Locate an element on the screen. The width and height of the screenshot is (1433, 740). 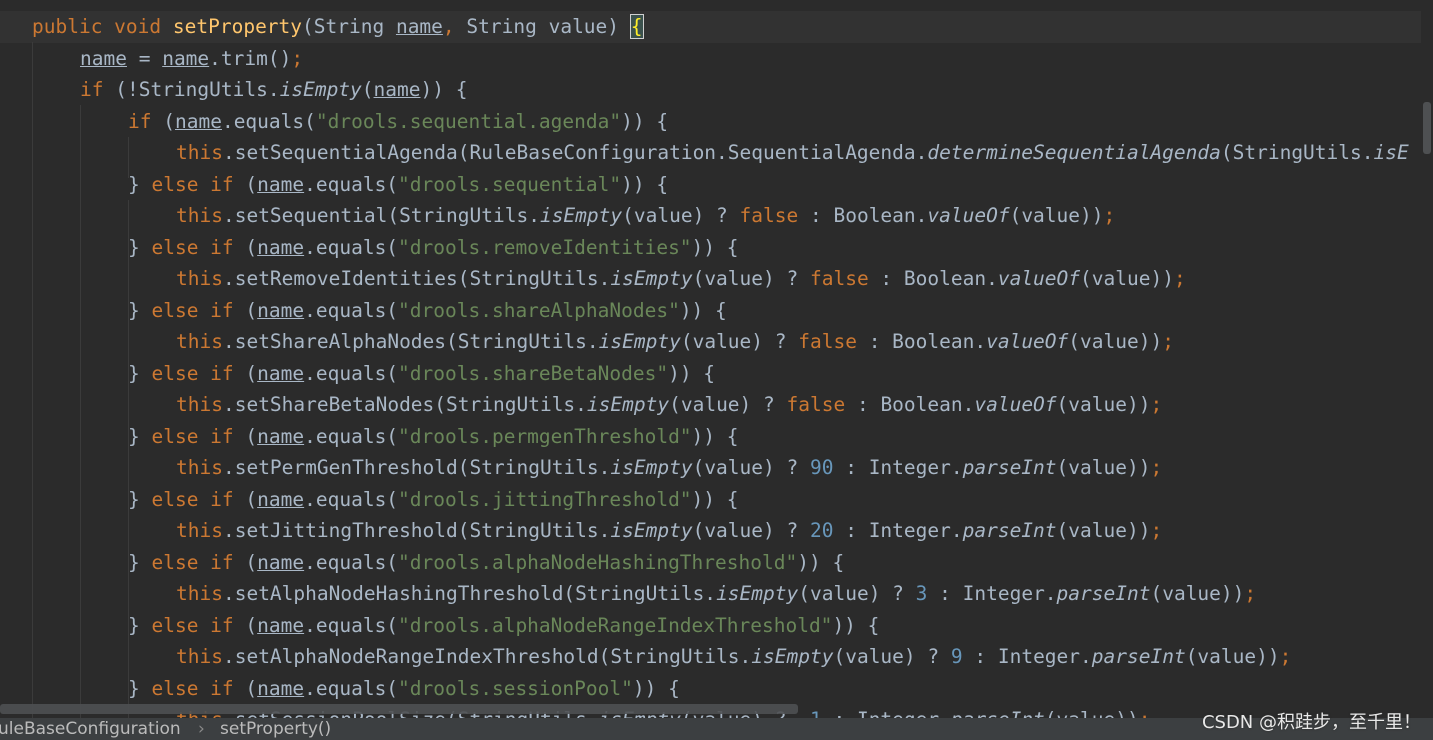
code-token: "drools.shareBetaNodes" is located at coordinates (533, 373).